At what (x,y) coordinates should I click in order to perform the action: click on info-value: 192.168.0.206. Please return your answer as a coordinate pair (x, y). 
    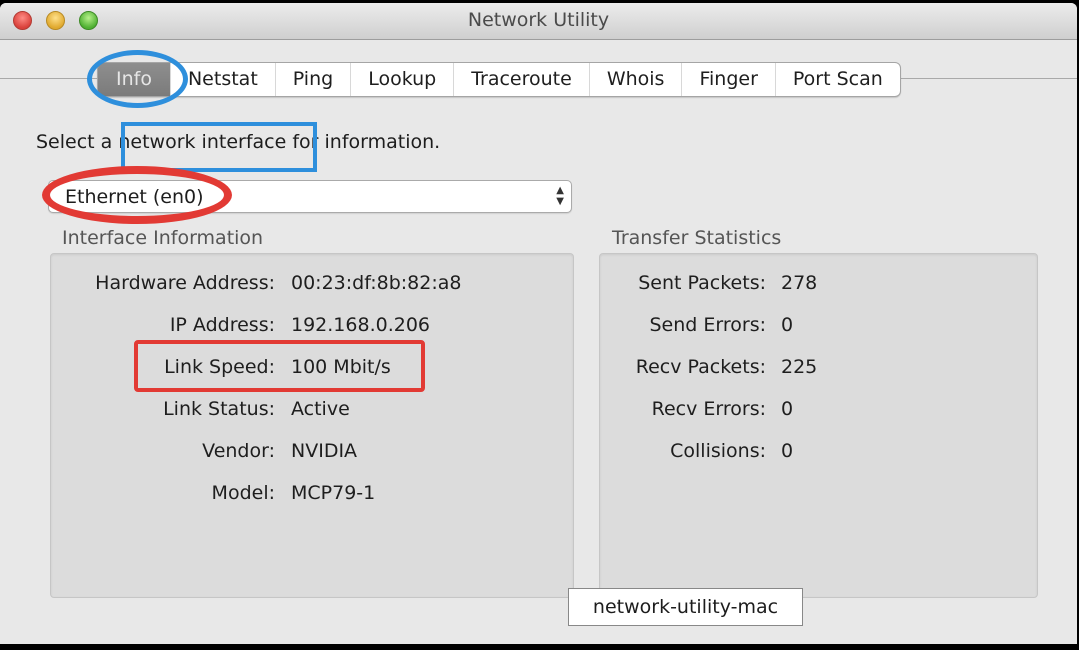
    Looking at the image, I should click on (361, 325).